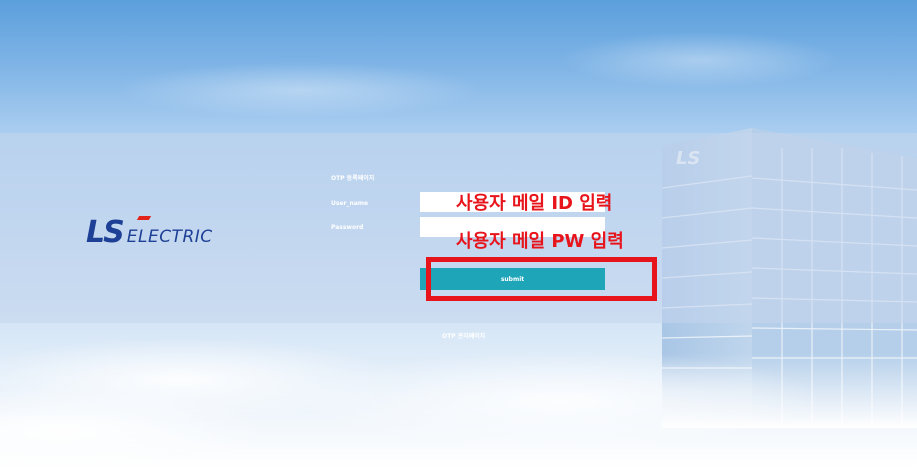  What do you see at coordinates (541, 279) in the screenshot?
I see `submit-highlight-box` at bounding box center [541, 279].